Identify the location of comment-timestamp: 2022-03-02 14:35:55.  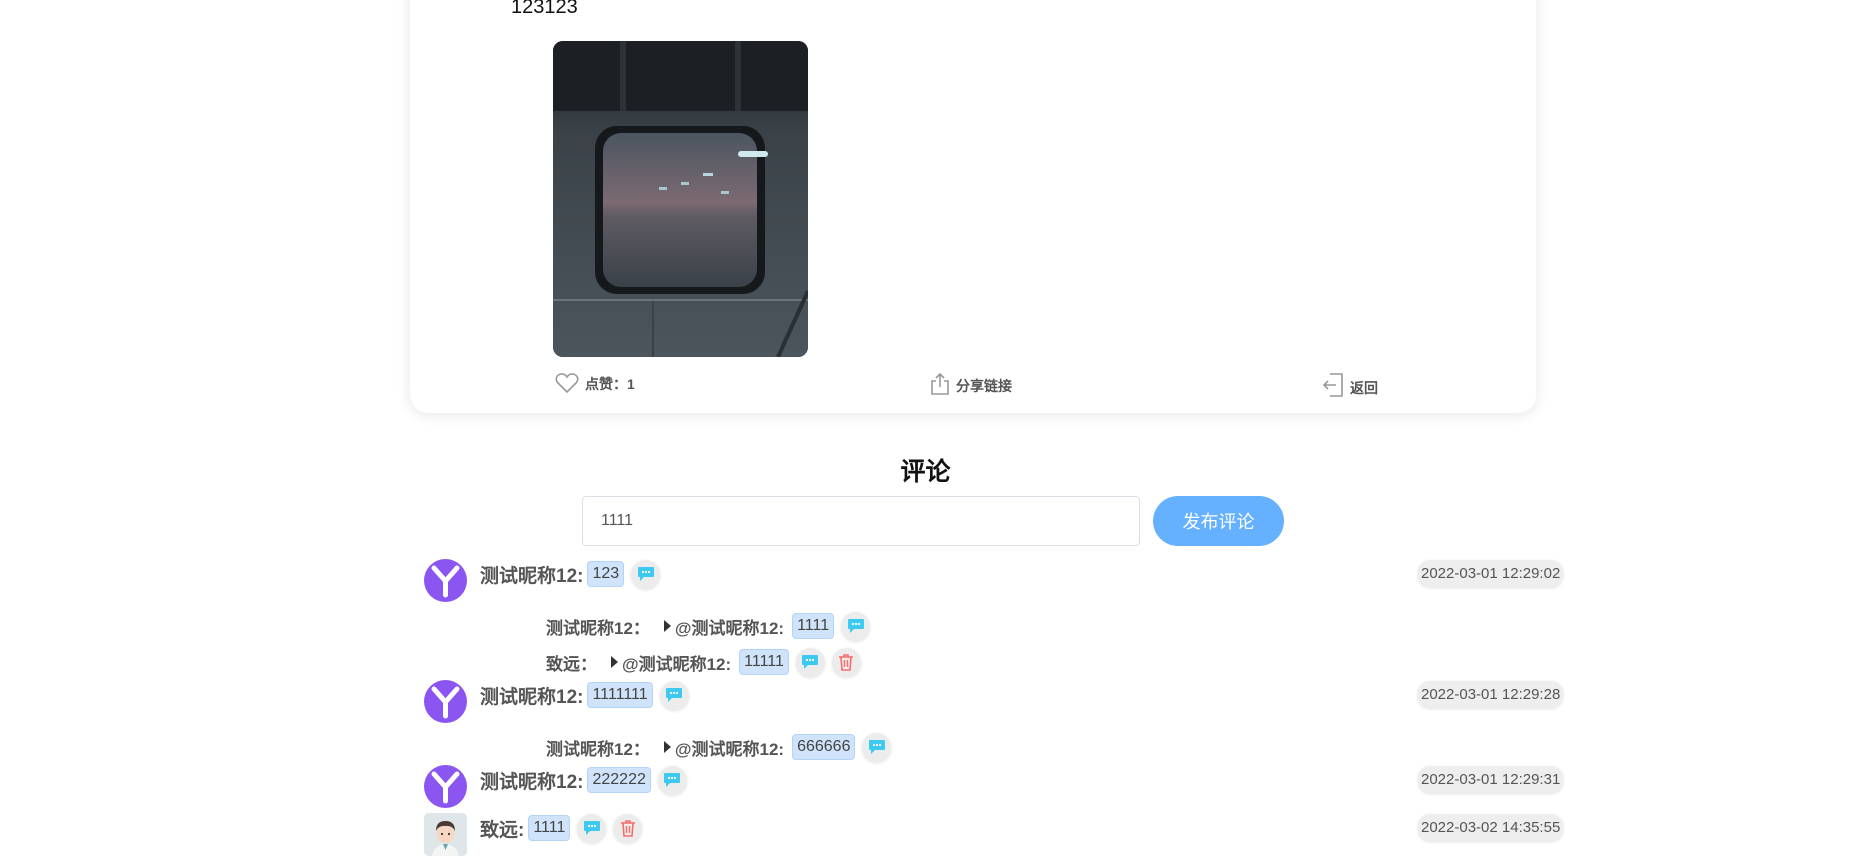
(1491, 827).